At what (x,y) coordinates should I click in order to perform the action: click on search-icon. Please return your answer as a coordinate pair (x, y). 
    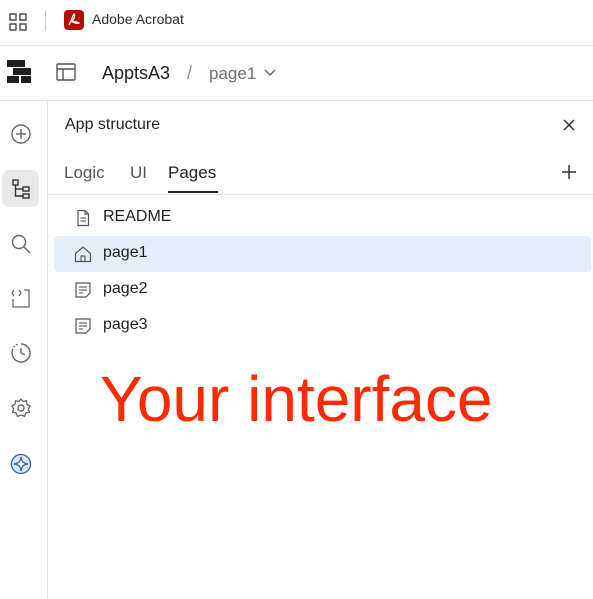
    Looking at the image, I should click on (20, 243).